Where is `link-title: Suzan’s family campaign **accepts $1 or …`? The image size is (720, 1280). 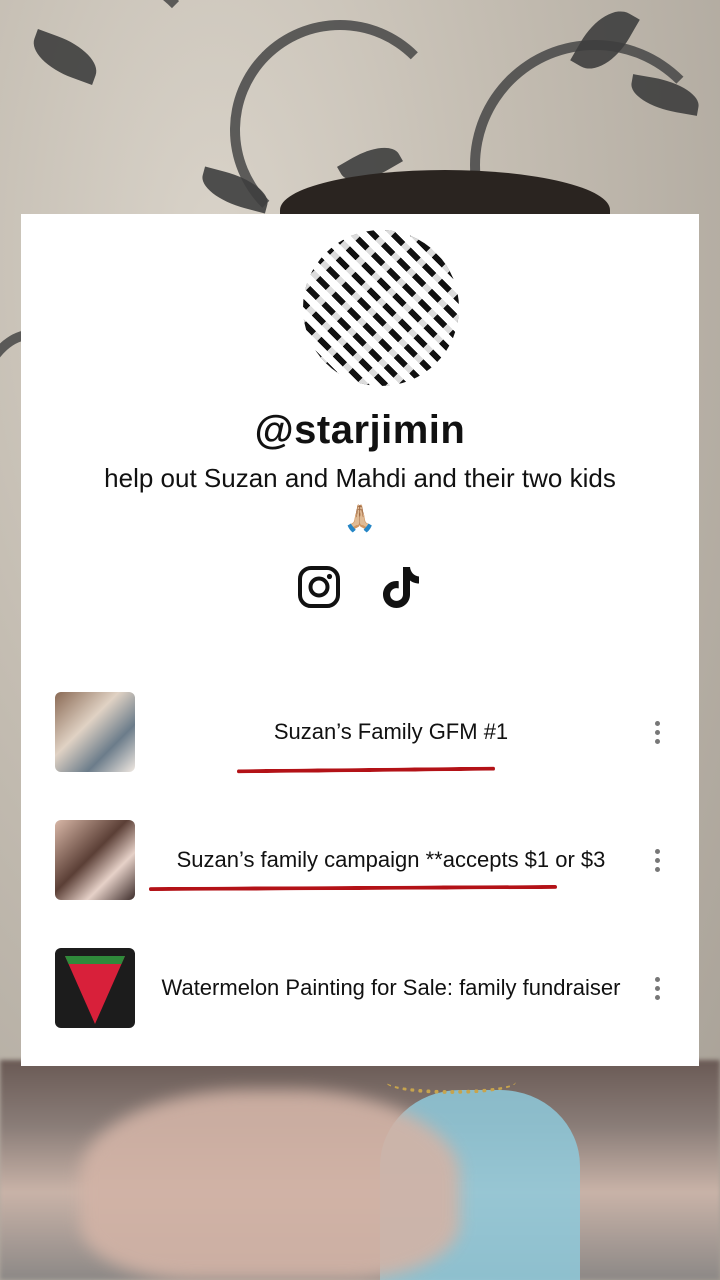
link-title: Suzan’s family campaign **accepts $1 or … is located at coordinates (391, 859).